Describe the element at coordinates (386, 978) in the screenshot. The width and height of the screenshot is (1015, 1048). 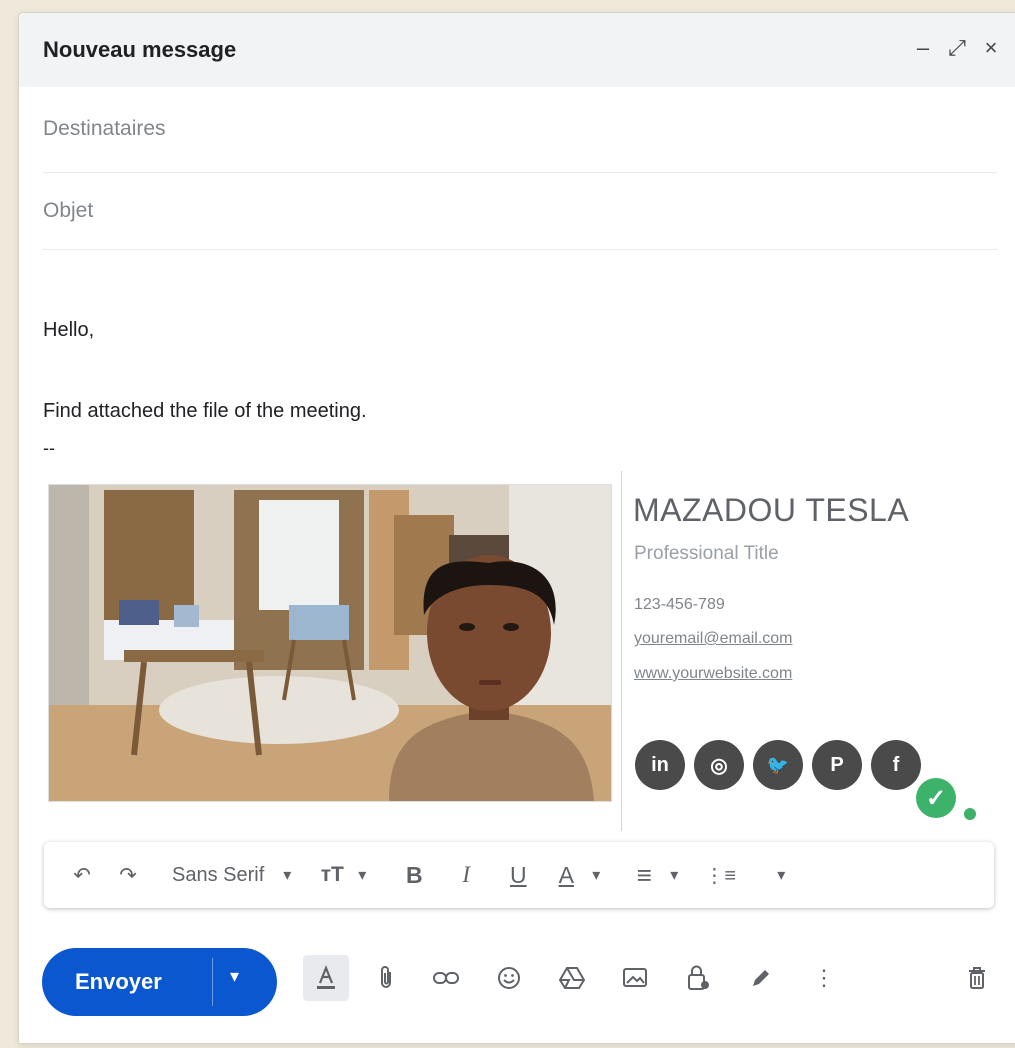
I see `attach-file-icon` at that location.